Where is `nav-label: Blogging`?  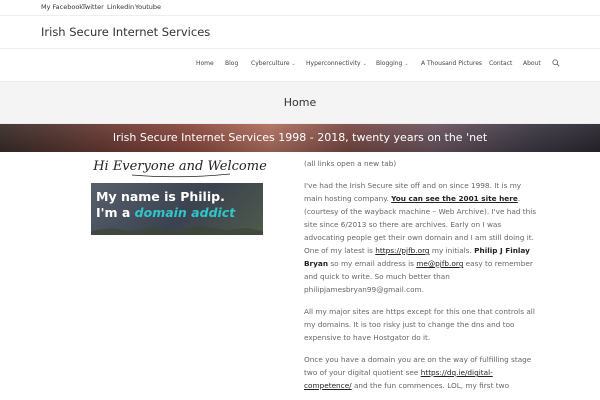 nav-label: Blogging is located at coordinates (389, 63).